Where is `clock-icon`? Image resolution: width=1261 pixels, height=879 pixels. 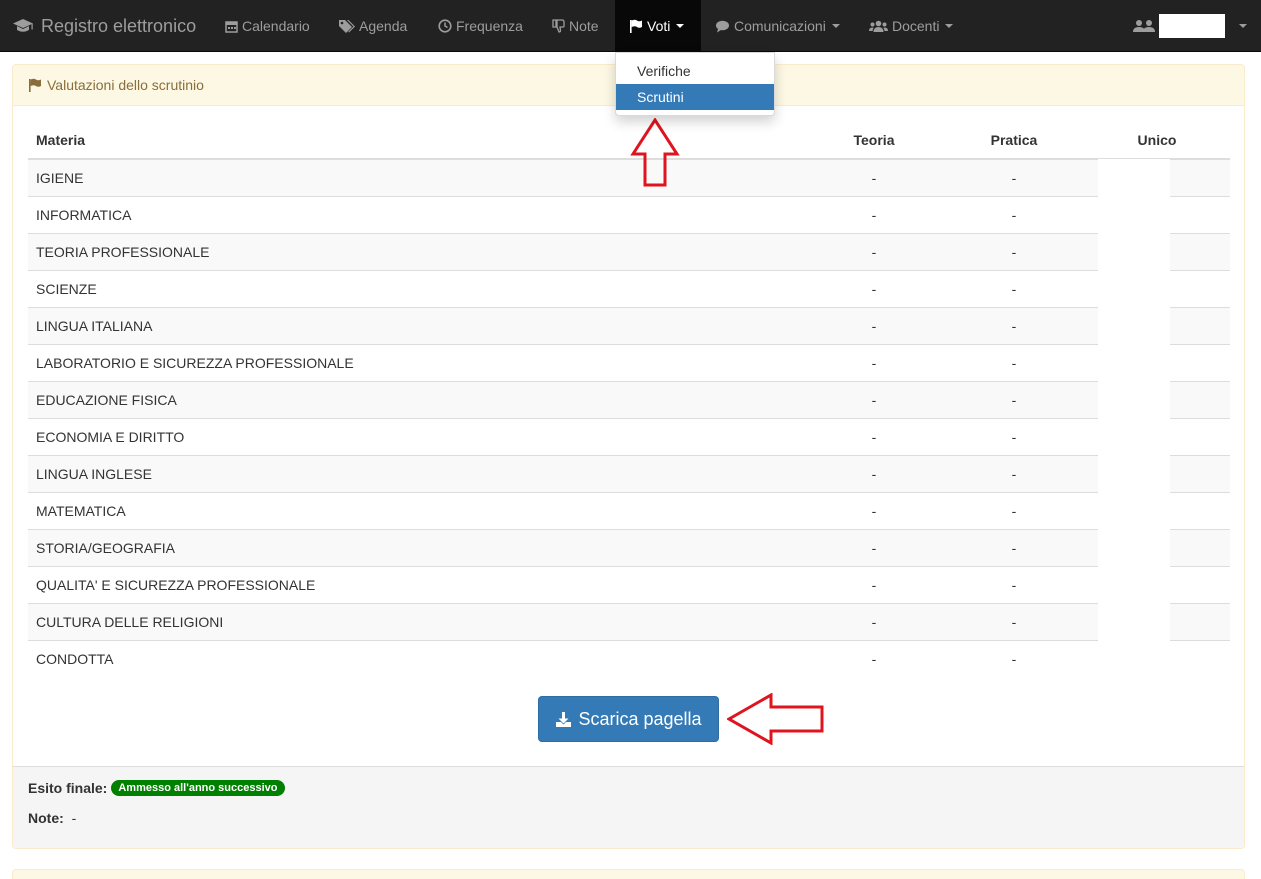
clock-icon is located at coordinates (445, 26).